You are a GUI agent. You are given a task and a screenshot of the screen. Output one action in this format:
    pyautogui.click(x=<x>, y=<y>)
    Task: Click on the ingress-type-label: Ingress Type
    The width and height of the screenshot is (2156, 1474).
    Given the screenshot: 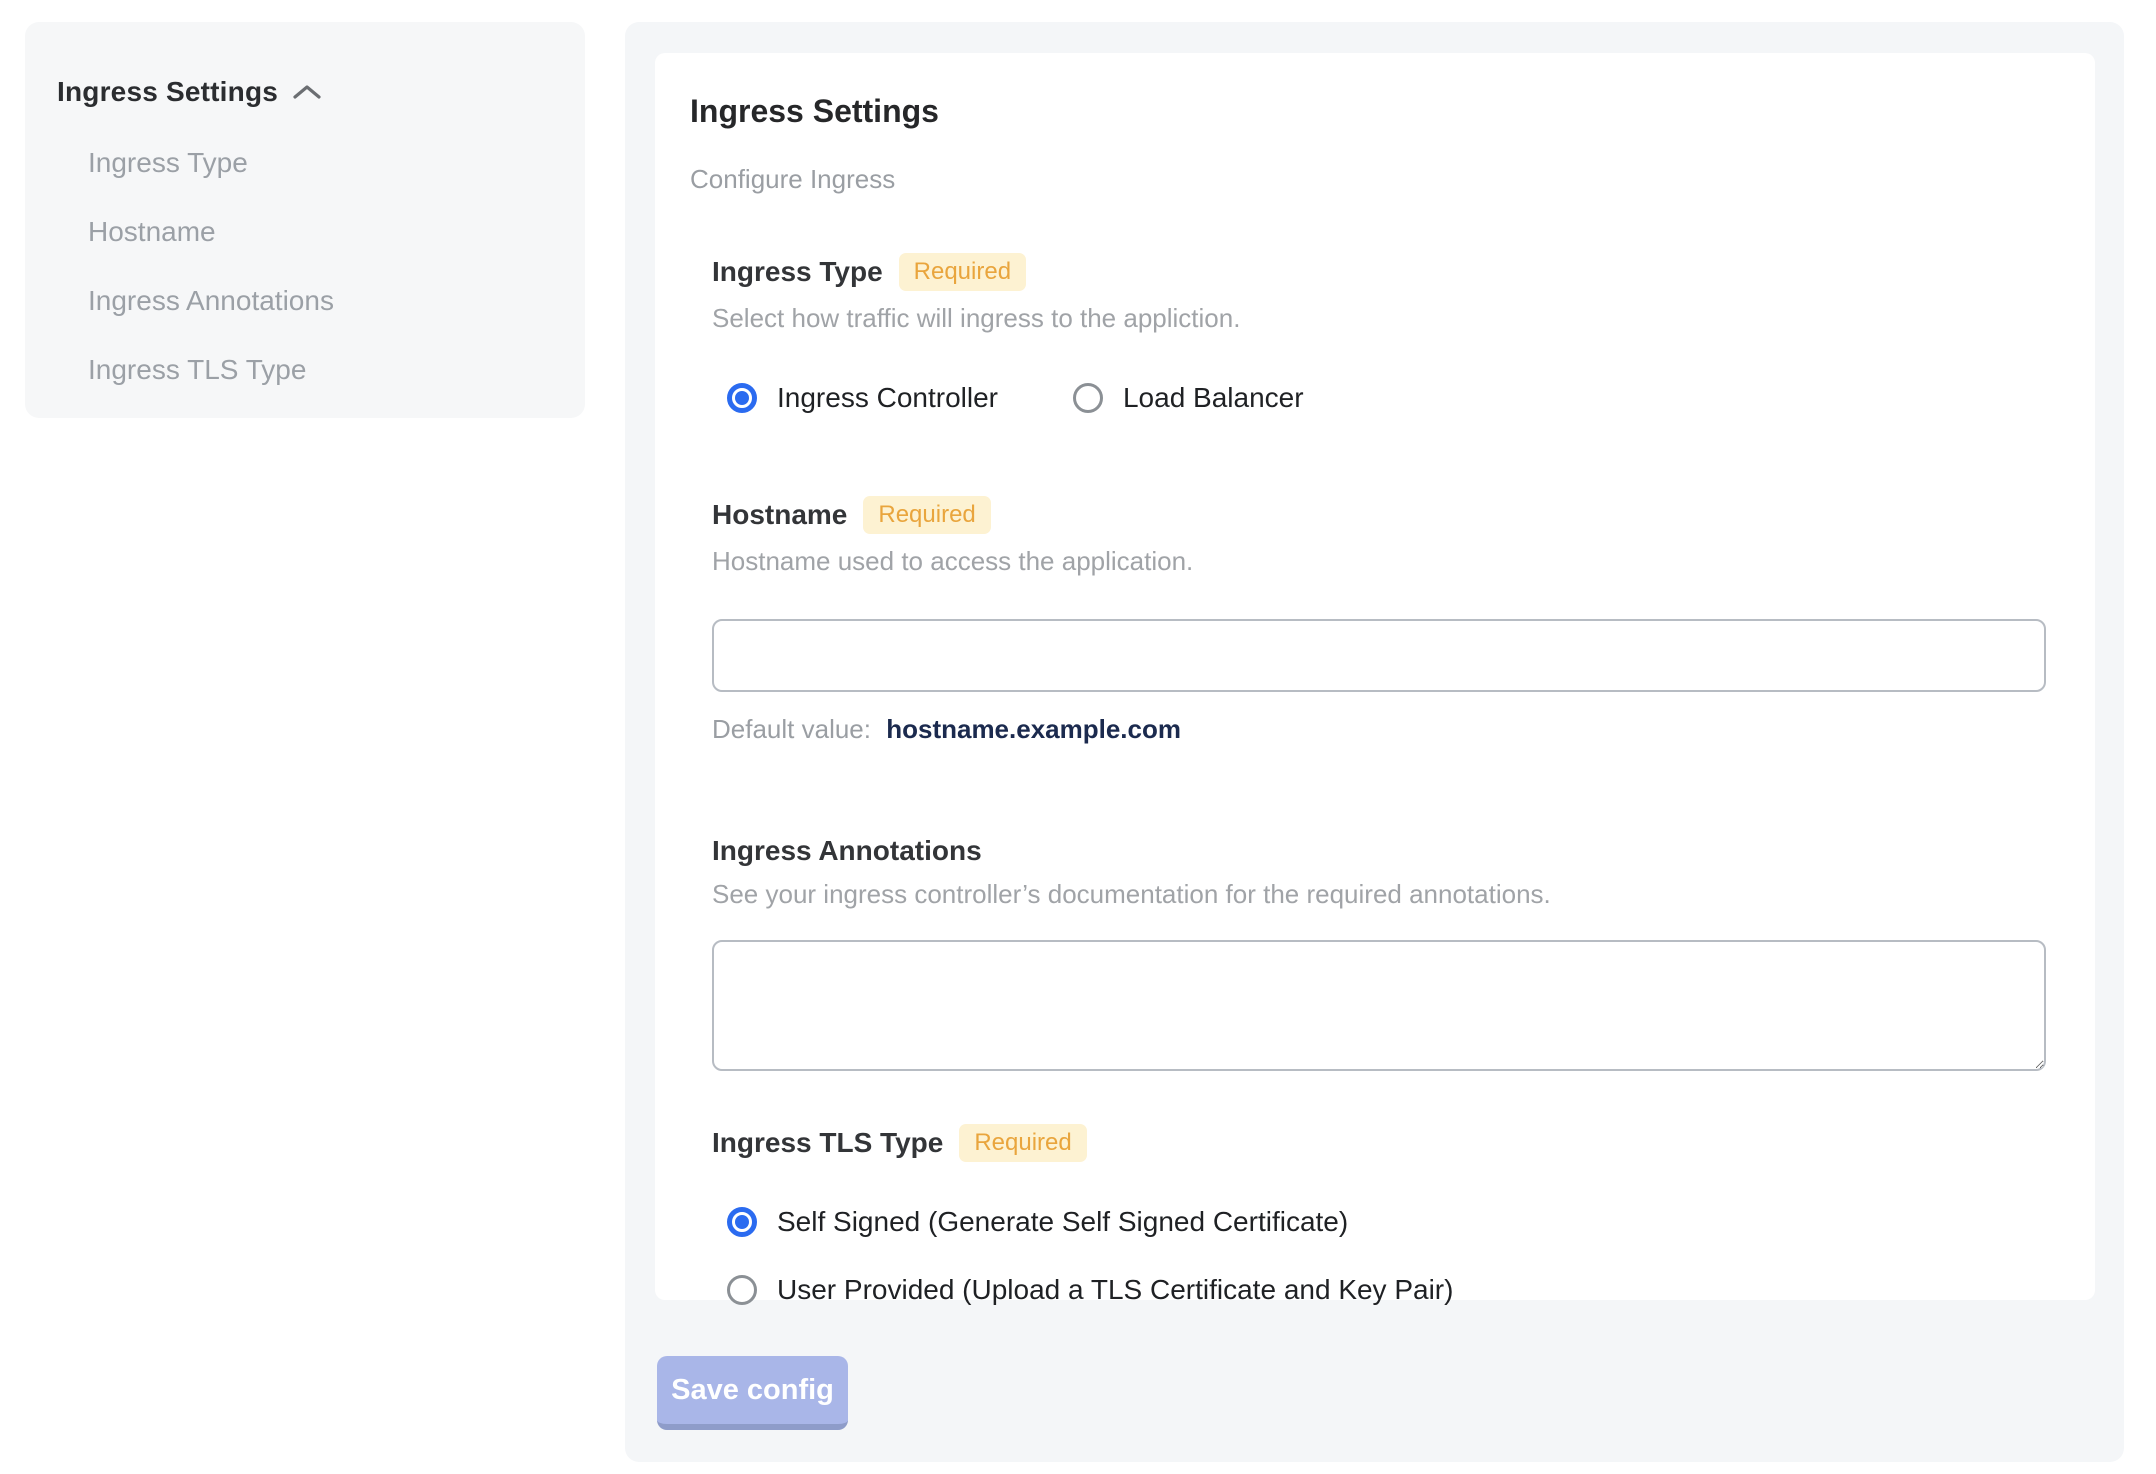 What is the action you would take?
    pyautogui.click(x=797, y=271)
    